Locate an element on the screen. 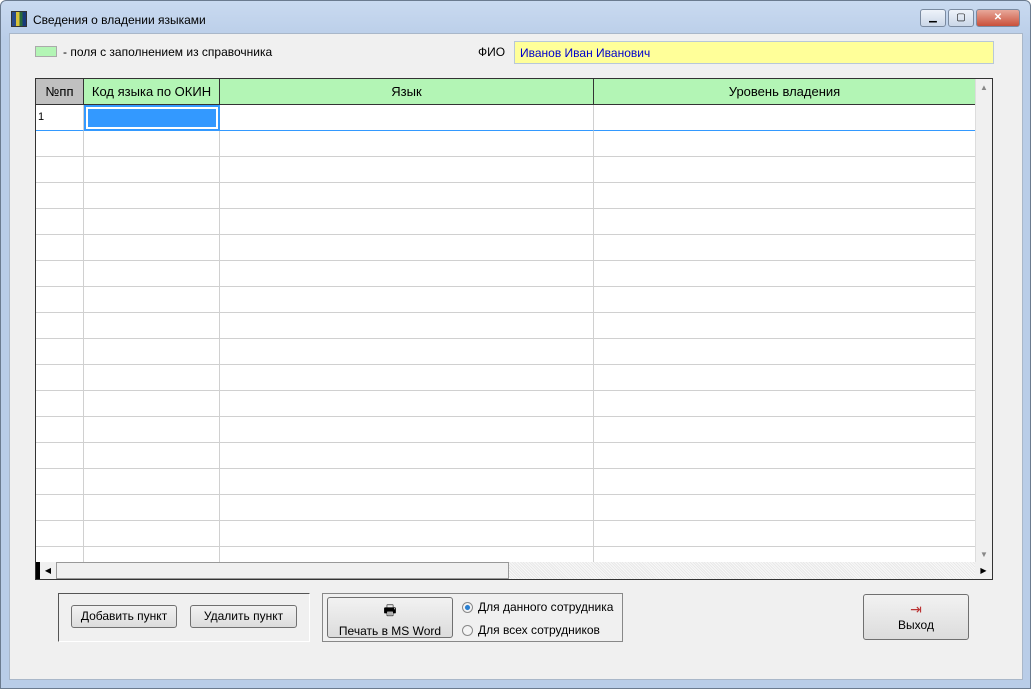  scroll-right-icon: ▶ is located at coordinates (983, 570).